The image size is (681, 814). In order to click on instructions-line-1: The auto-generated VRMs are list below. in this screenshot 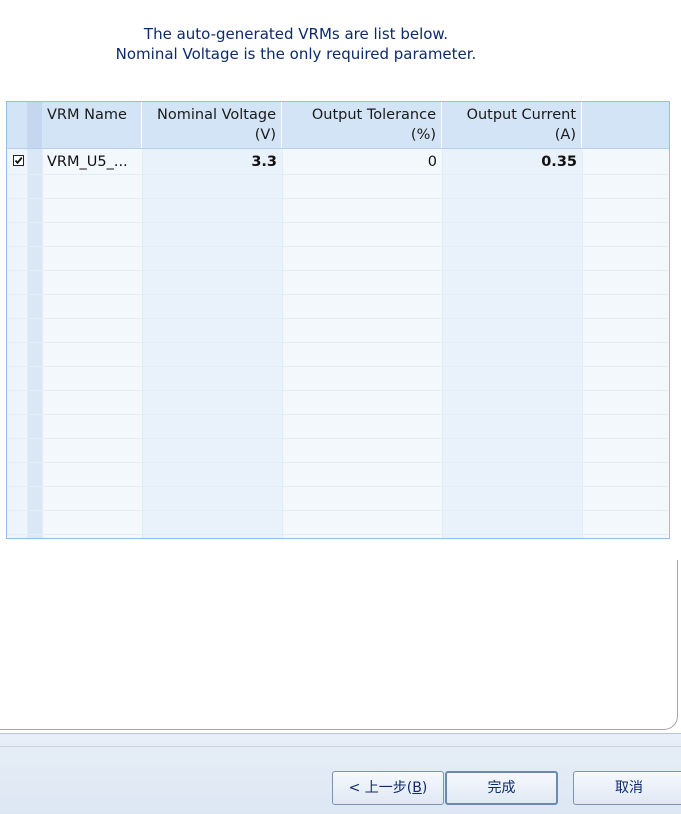, I will do `click(296, 34)`.